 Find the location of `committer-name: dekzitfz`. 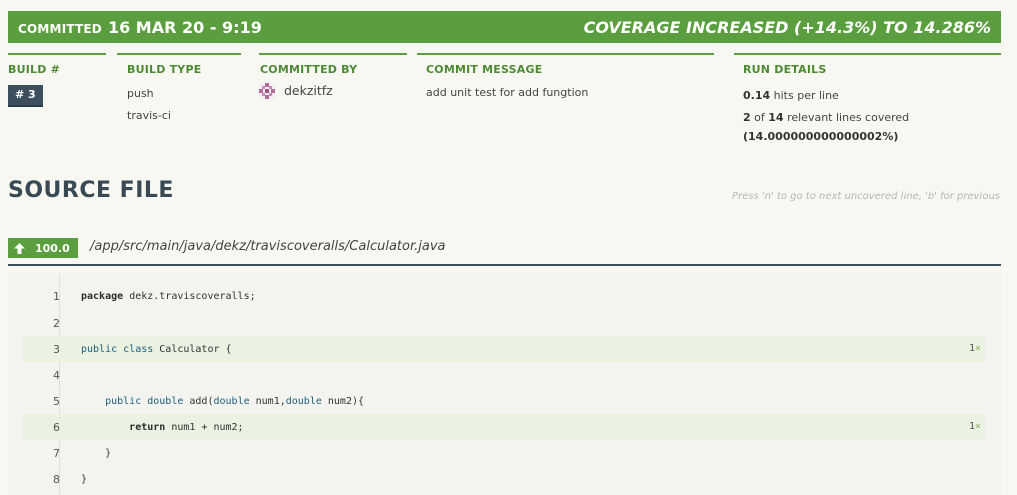

committer-name: dekzitfz is located at coordinates (308, 90).